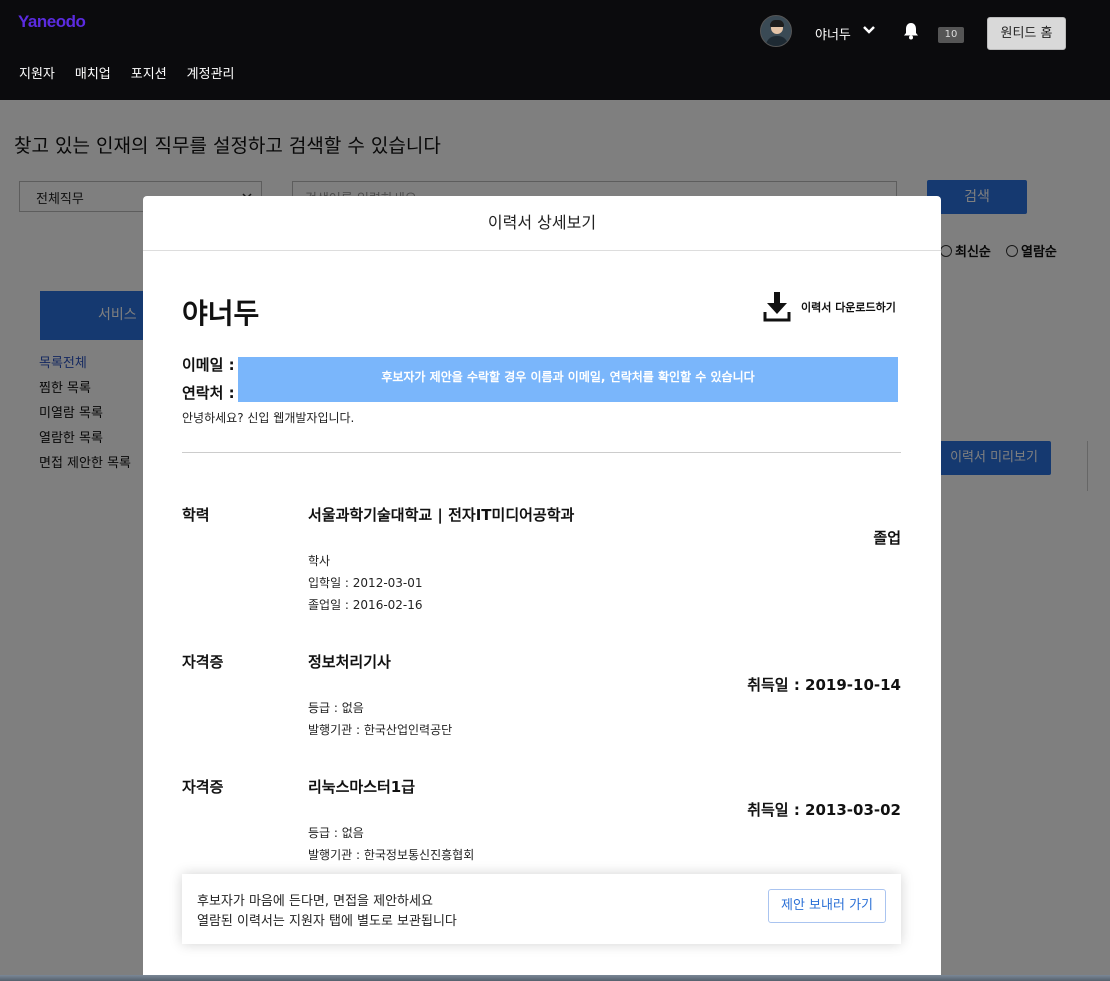 The image size is (1110, 981). I want to click on education-status: 졸업, so click(887, 538).